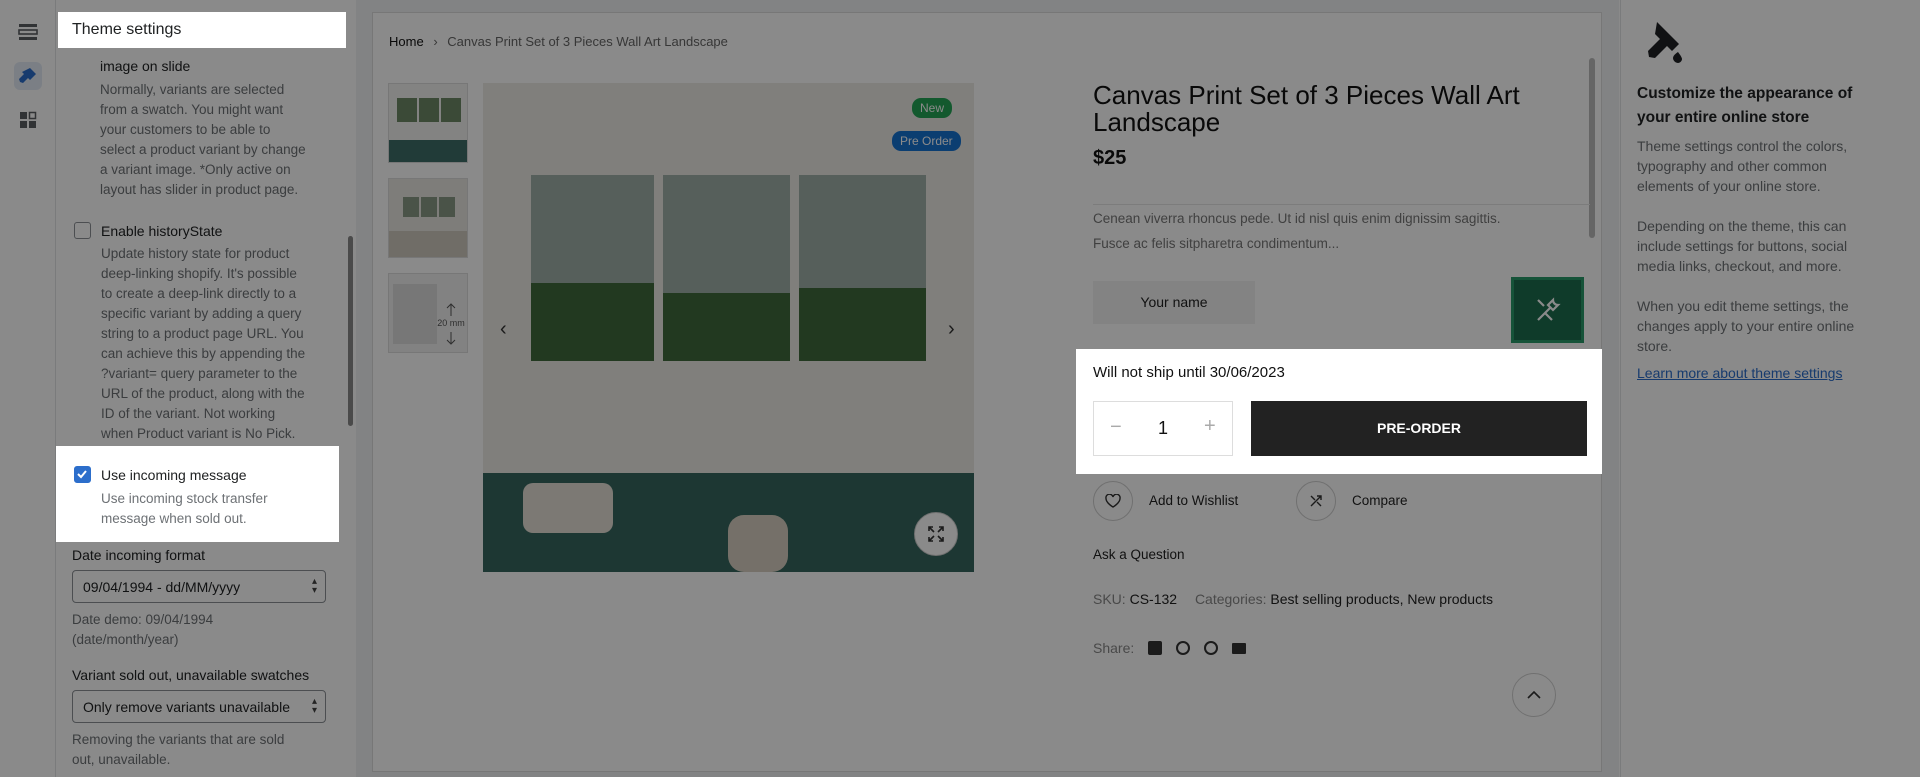  Describe the element at coordinates (503, 329) in the screenshot. I see `prev-arrow-icon: ‹` at that location.